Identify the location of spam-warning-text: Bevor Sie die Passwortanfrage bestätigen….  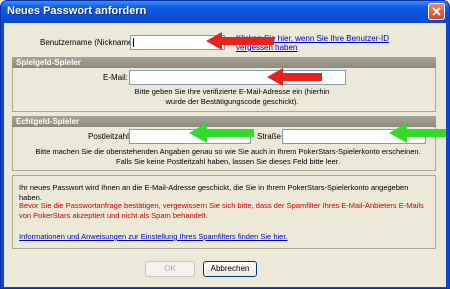
(221, 210).